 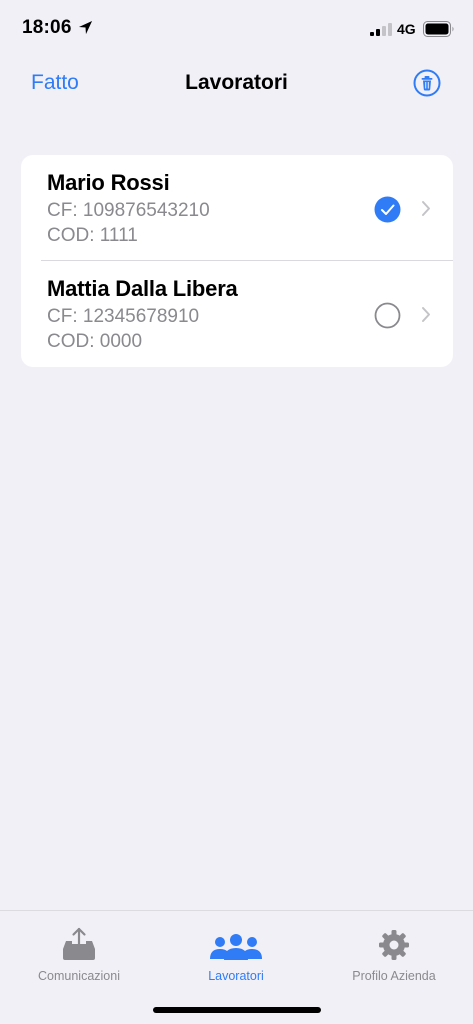 I want to click on worker-cod: COD: 0000, so click(x=95, y=341).